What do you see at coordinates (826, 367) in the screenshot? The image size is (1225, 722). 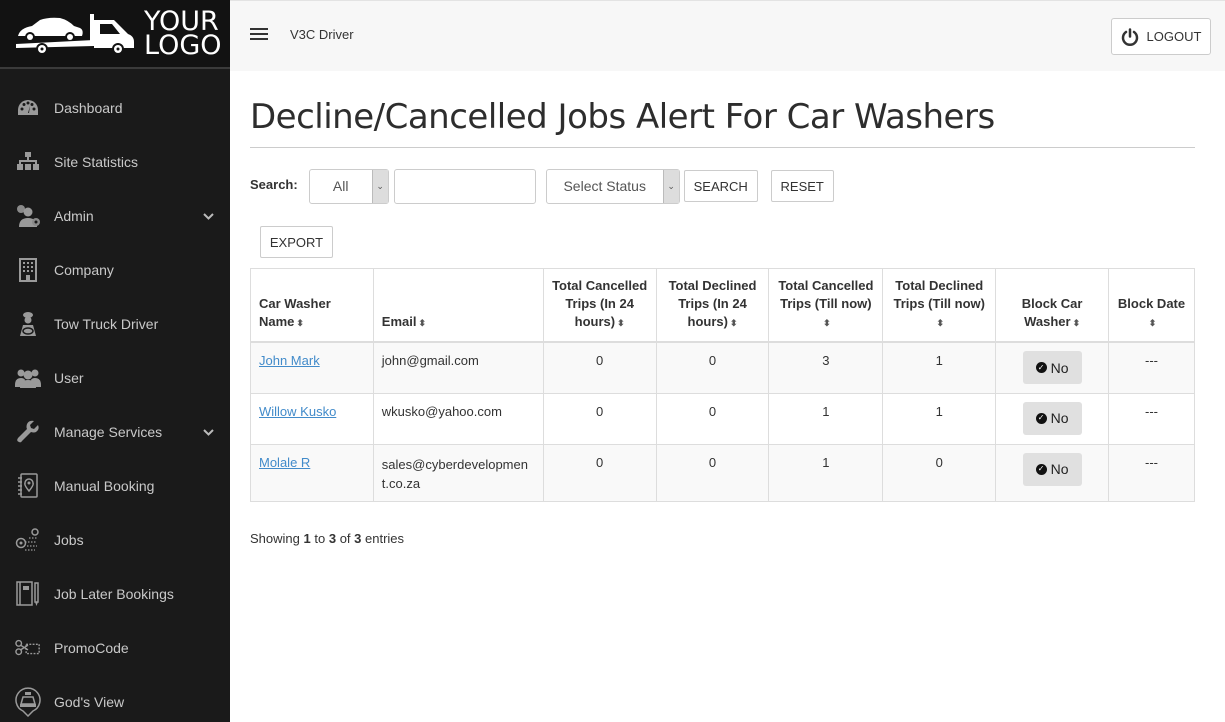 I see `cancelled-total-cell: 3` at bounding box center [826, 367].